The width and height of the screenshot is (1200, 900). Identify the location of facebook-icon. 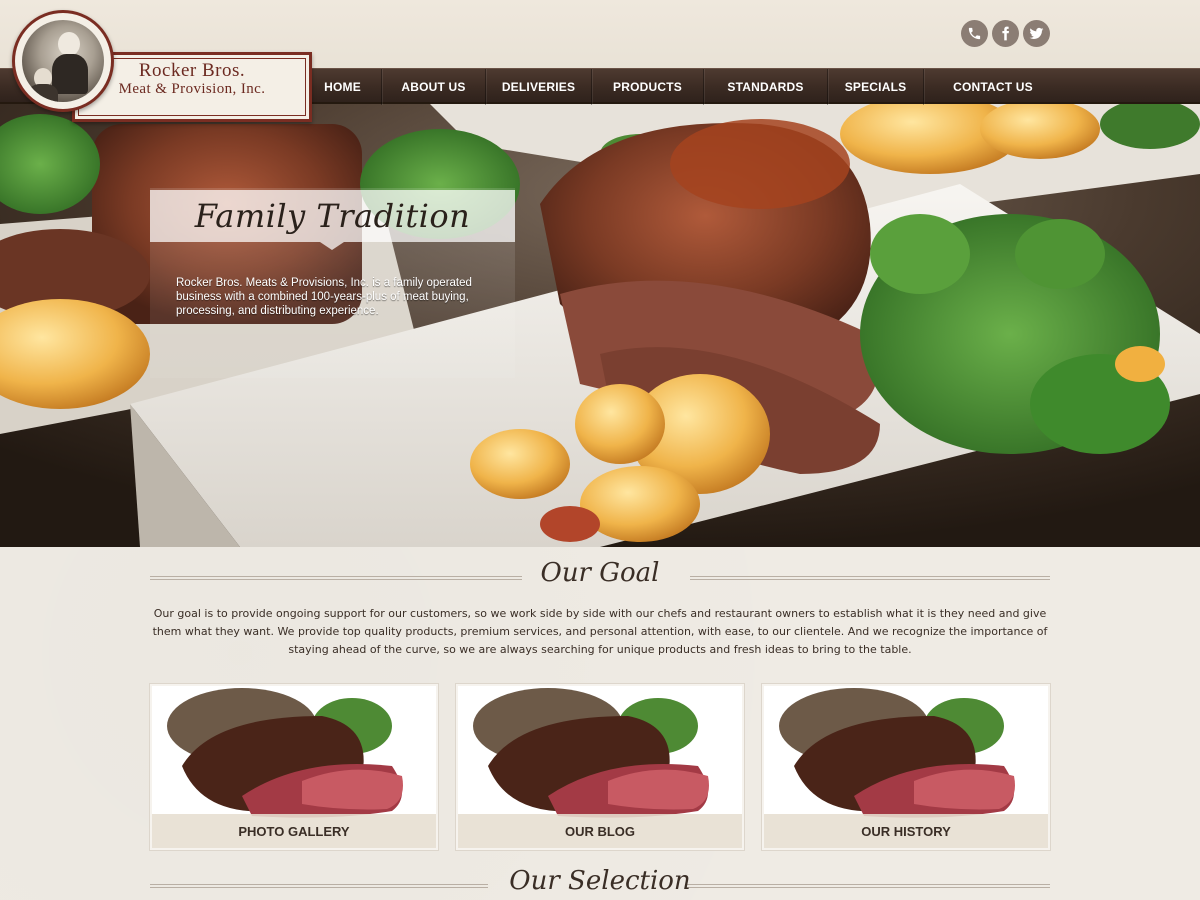
(1005, 33).